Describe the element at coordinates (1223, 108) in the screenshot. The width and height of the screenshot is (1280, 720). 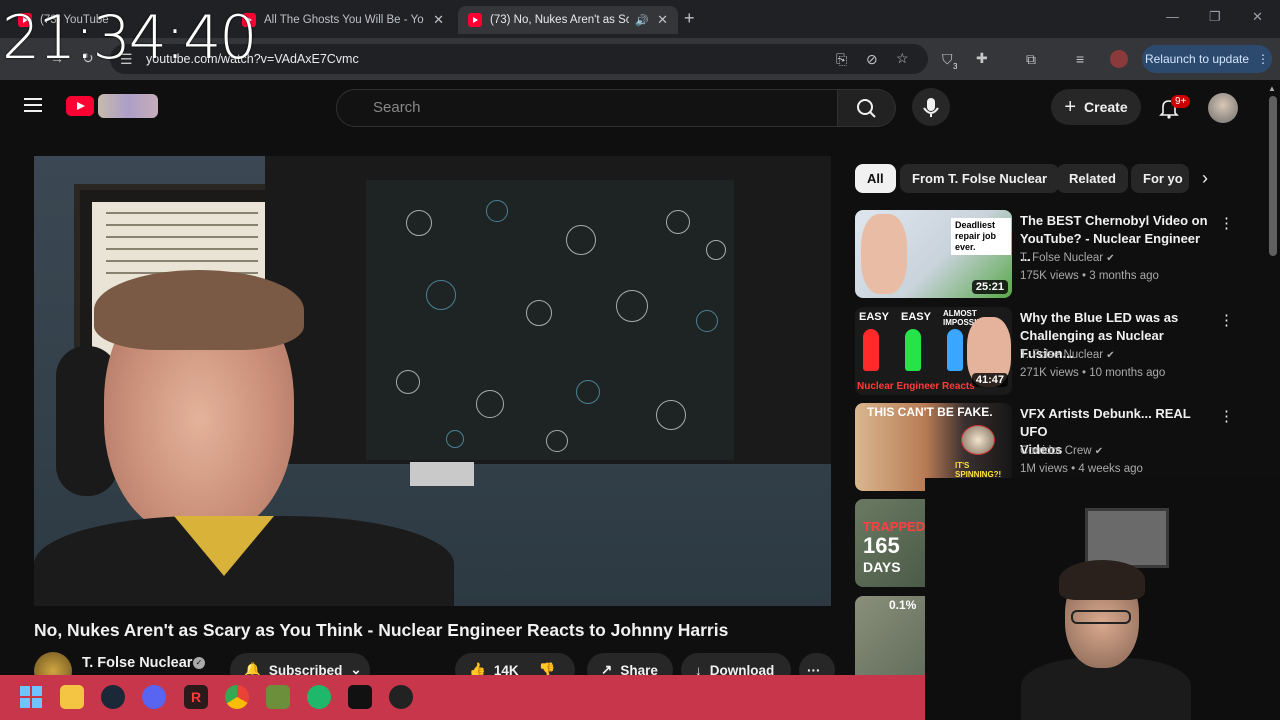
I see `account-avatar` at that location.